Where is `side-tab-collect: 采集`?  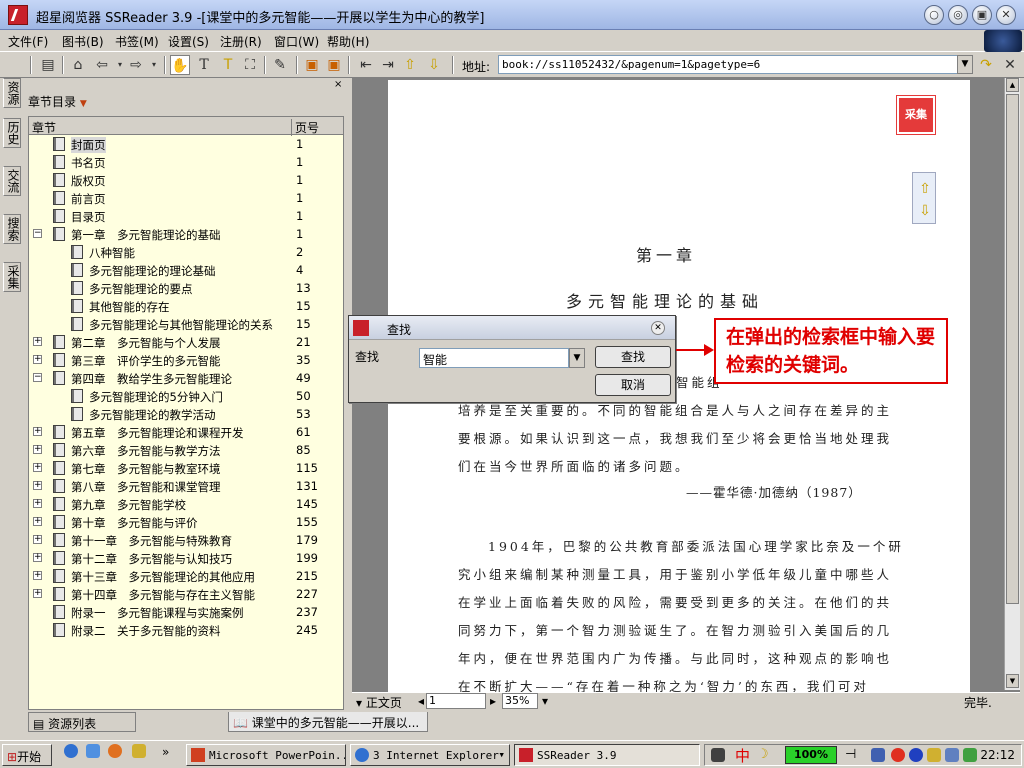
side-tab-collect: 采集 is located at coordinates (12, 277).